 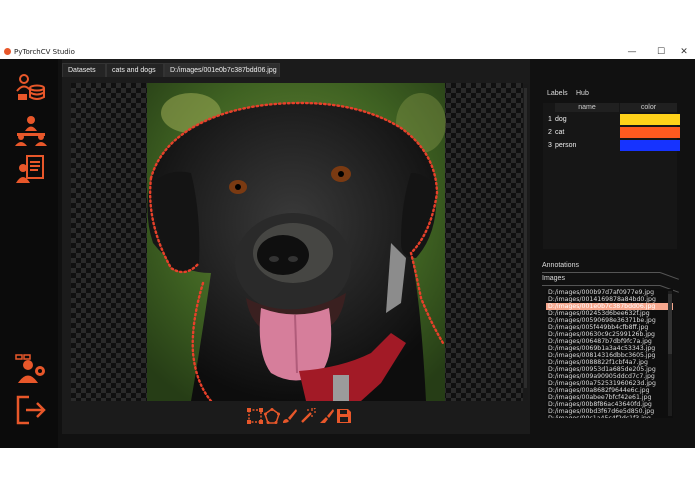 I want to click on tab-hub: Hub, so click(x=582, y=93).